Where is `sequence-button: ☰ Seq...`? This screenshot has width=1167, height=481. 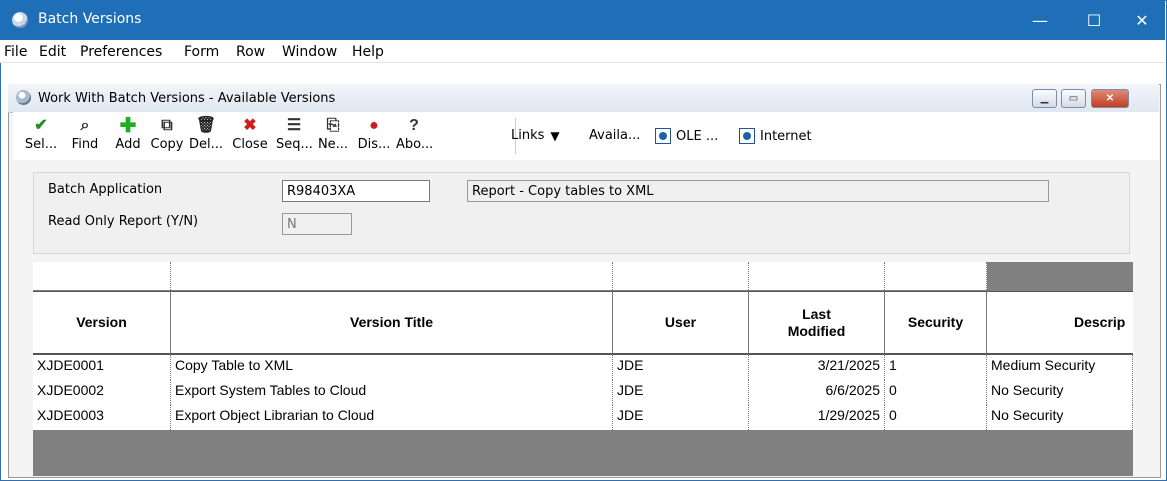 sequence-button: ☰ Seq... is located at coordinates (294, 136).